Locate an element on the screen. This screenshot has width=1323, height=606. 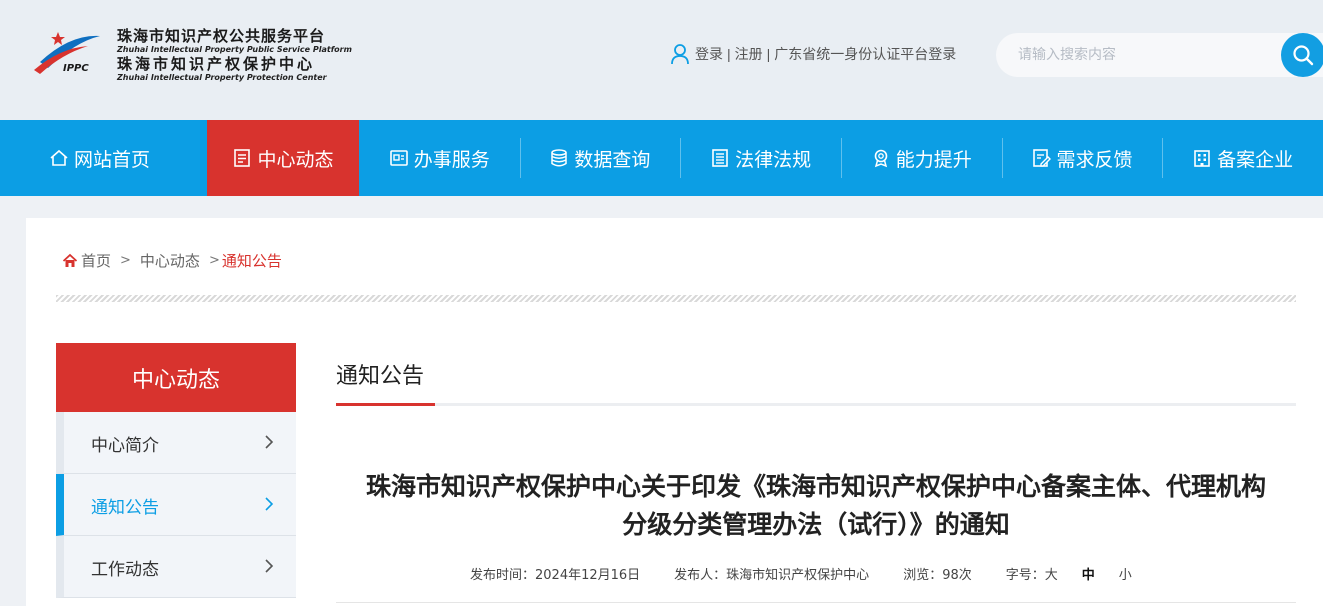
database-icon is located at coordinates (559, 158).